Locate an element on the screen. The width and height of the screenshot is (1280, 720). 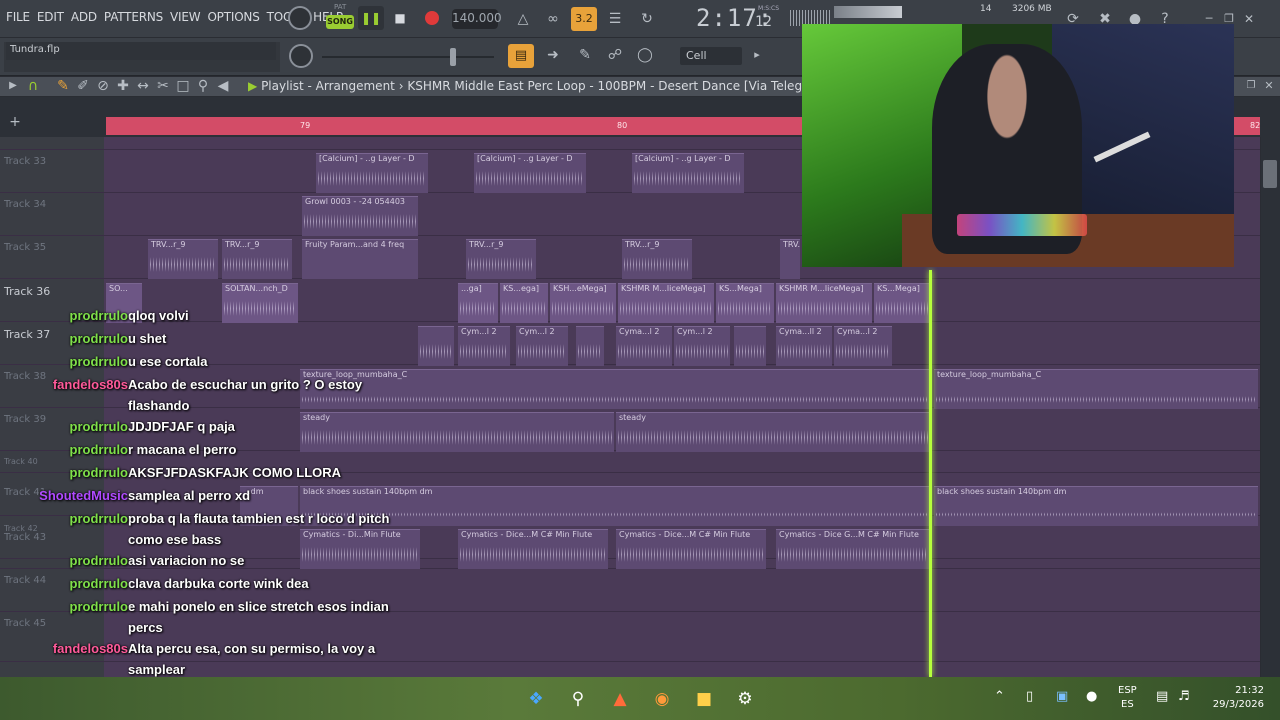
audio-clip: Cymatics - Dice...M C# Min Flute is located at coordinates (691, 549).